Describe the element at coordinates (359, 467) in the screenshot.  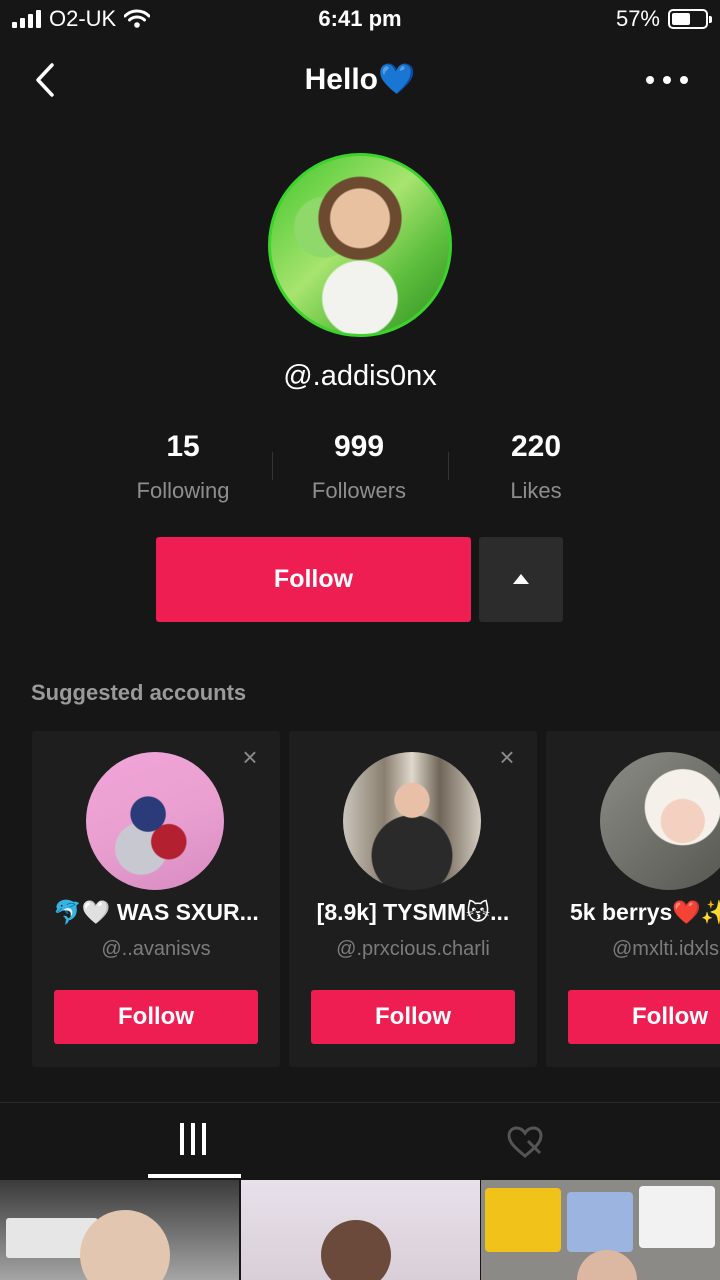
I see `stat-followers: 999 Followers` at that location.